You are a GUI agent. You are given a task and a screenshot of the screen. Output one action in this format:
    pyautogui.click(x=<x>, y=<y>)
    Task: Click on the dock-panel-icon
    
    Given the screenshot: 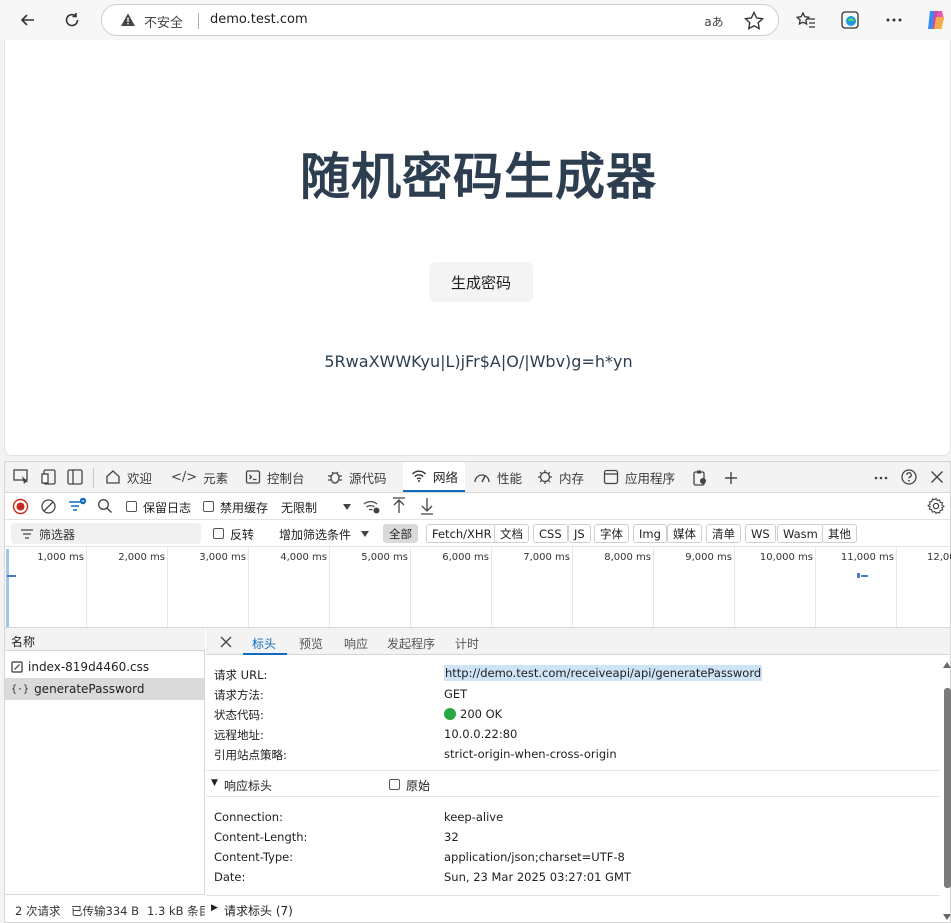 What is the action you would take?
    pyautogui.click(x=76, y=477)
    